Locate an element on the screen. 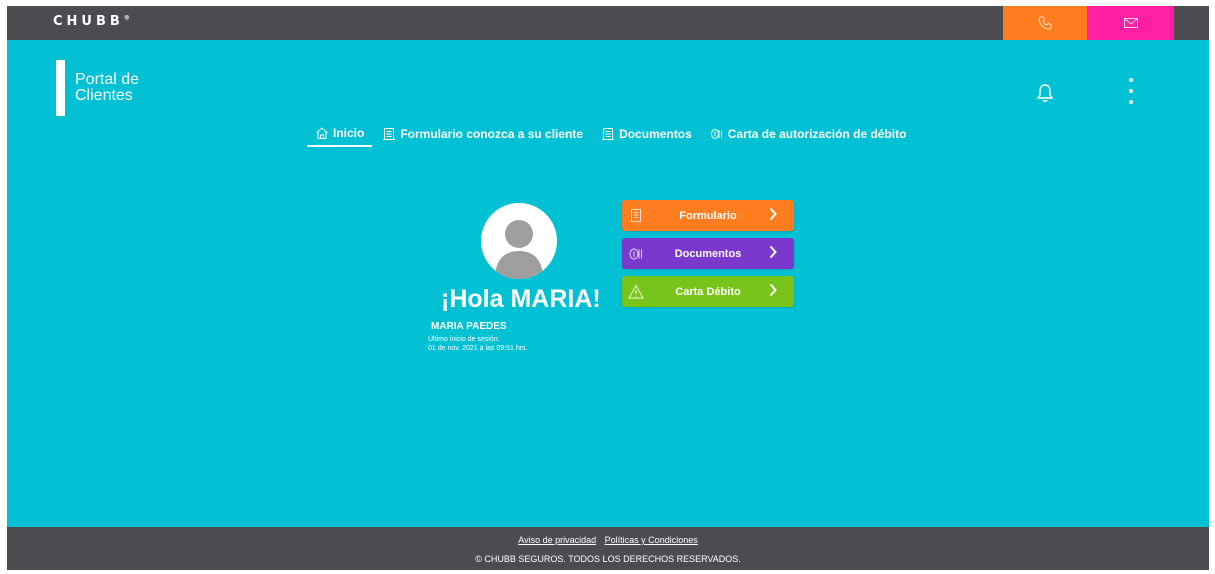  mail-button is located at coordinates (1130, 23).